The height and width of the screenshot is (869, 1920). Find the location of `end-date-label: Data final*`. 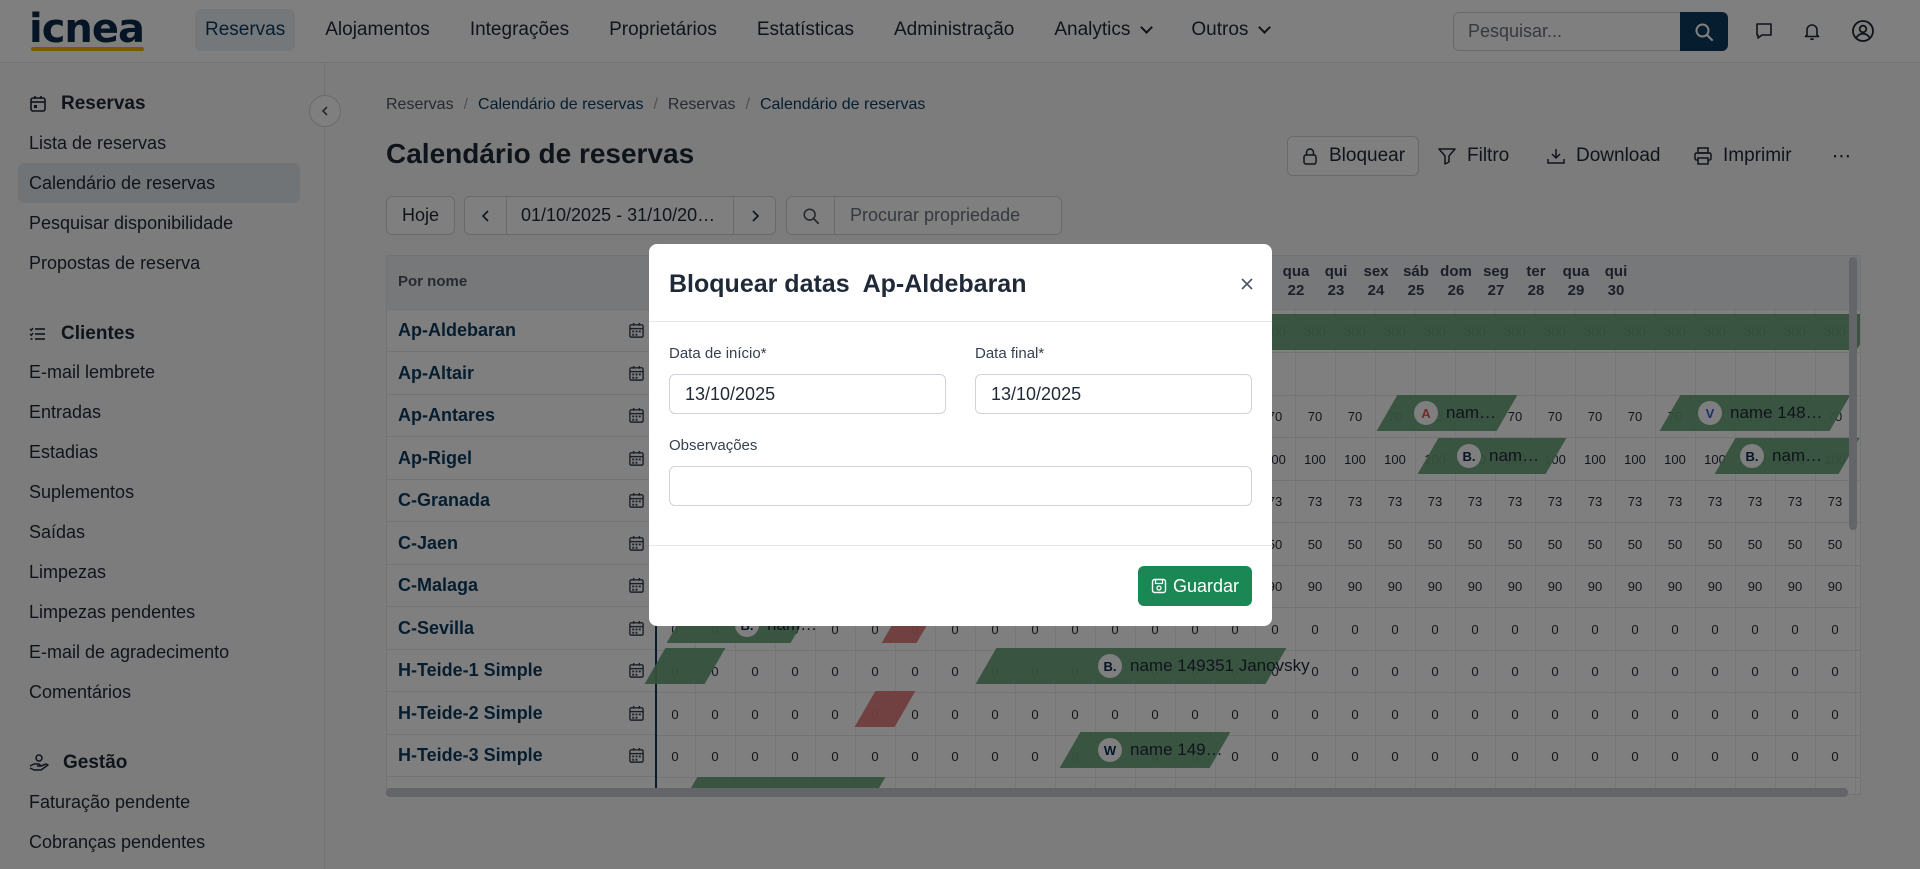

end-date-label: Data final* is located at coordinates (1010, 353).